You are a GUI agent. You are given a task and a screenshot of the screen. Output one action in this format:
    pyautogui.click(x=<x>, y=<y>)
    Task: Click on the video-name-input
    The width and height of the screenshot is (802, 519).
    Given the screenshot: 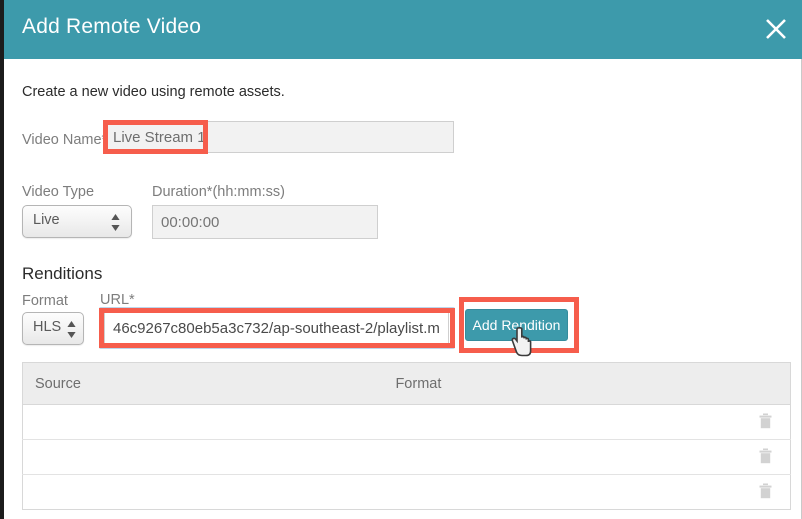 What is the action you would take?
    pyautogui.click(x=279, y=137)
    